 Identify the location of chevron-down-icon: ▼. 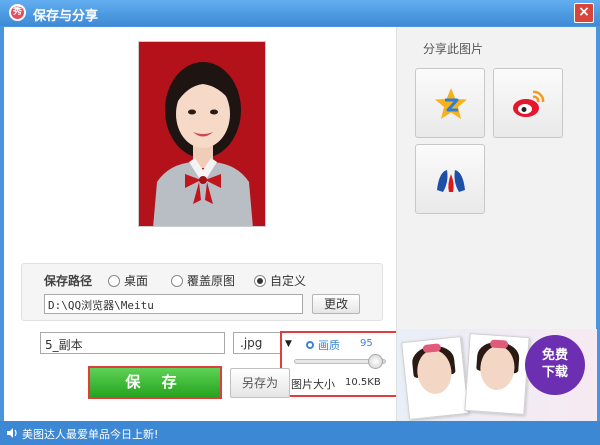
(288, 344).